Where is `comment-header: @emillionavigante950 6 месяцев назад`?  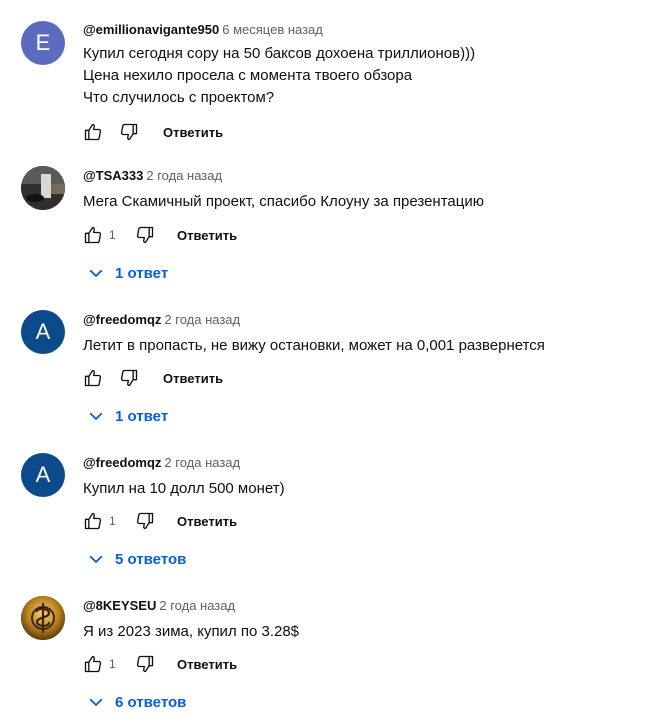
comment-header: @emillionavigante950 6 месяцев назад is located at coordinates (203, 30).